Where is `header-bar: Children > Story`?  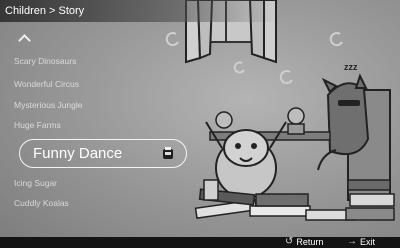
header-bar: Children > Story is located at coordinates (200, 11).